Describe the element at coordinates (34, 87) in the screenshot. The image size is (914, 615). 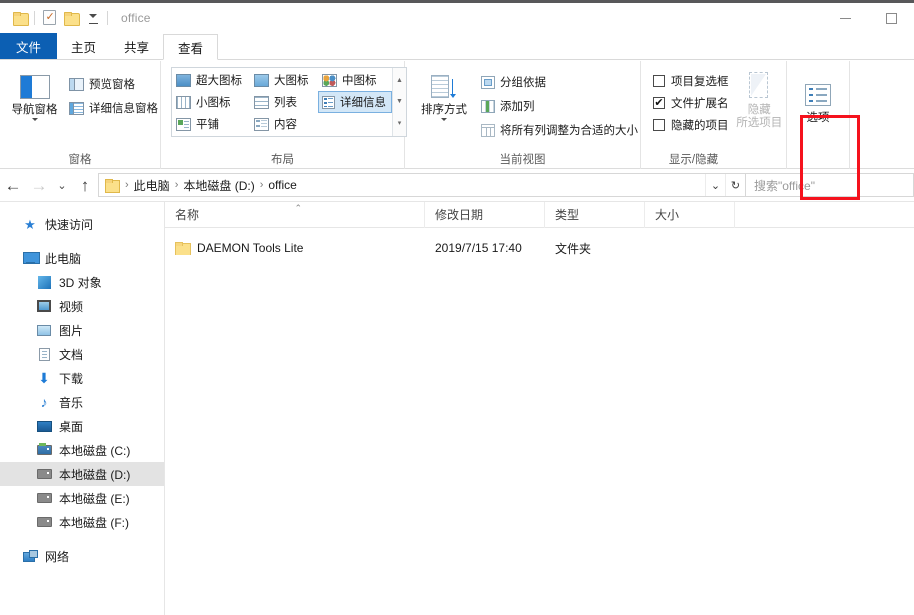
I see `navigation-pane-icon` at that location.